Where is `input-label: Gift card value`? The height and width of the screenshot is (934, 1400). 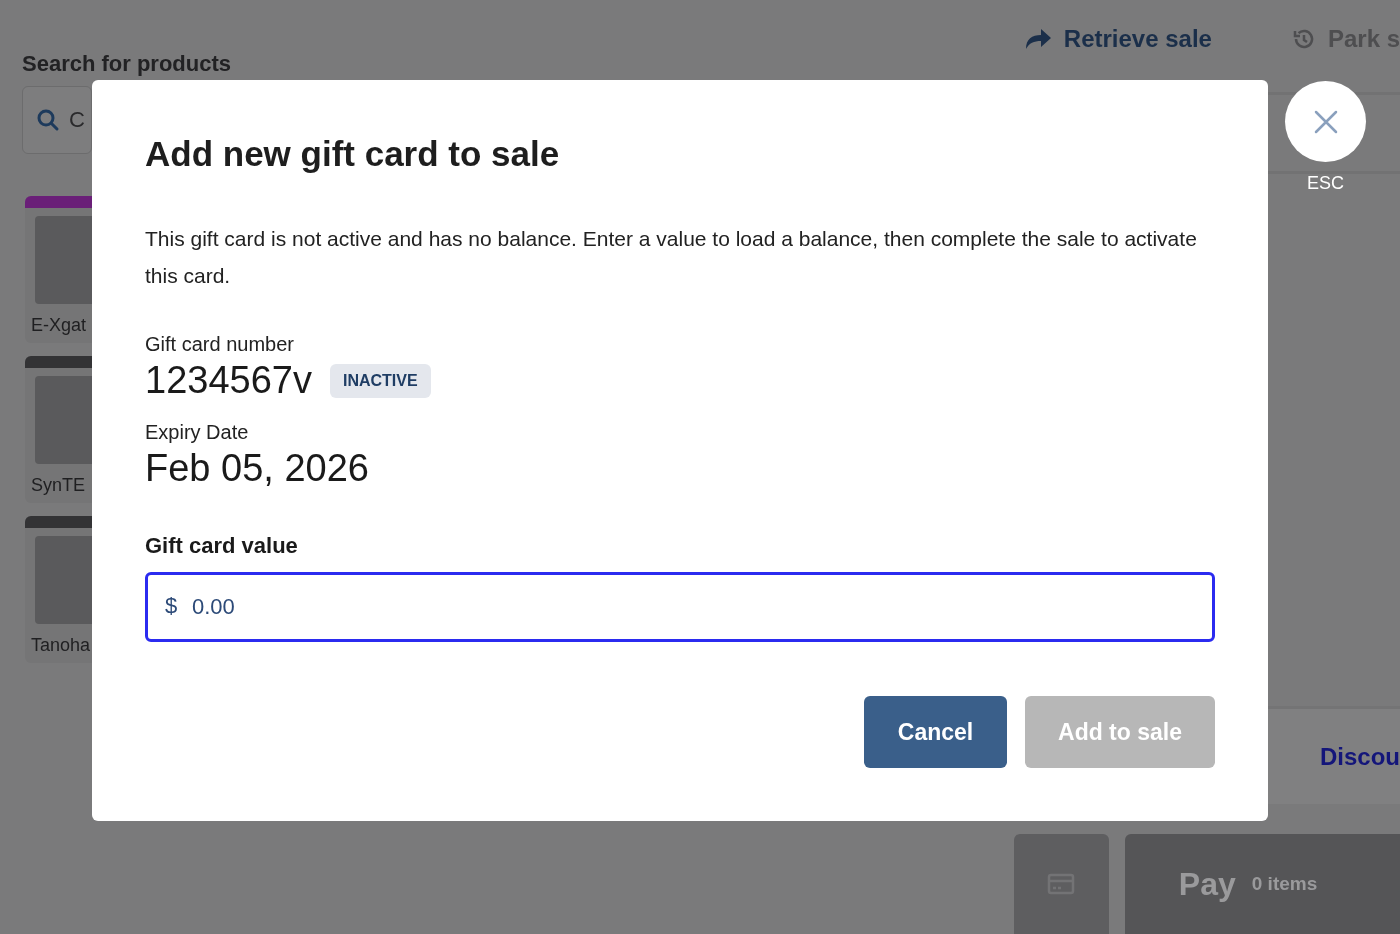
input-label: Gift card value is located at coordinates (222, 545).